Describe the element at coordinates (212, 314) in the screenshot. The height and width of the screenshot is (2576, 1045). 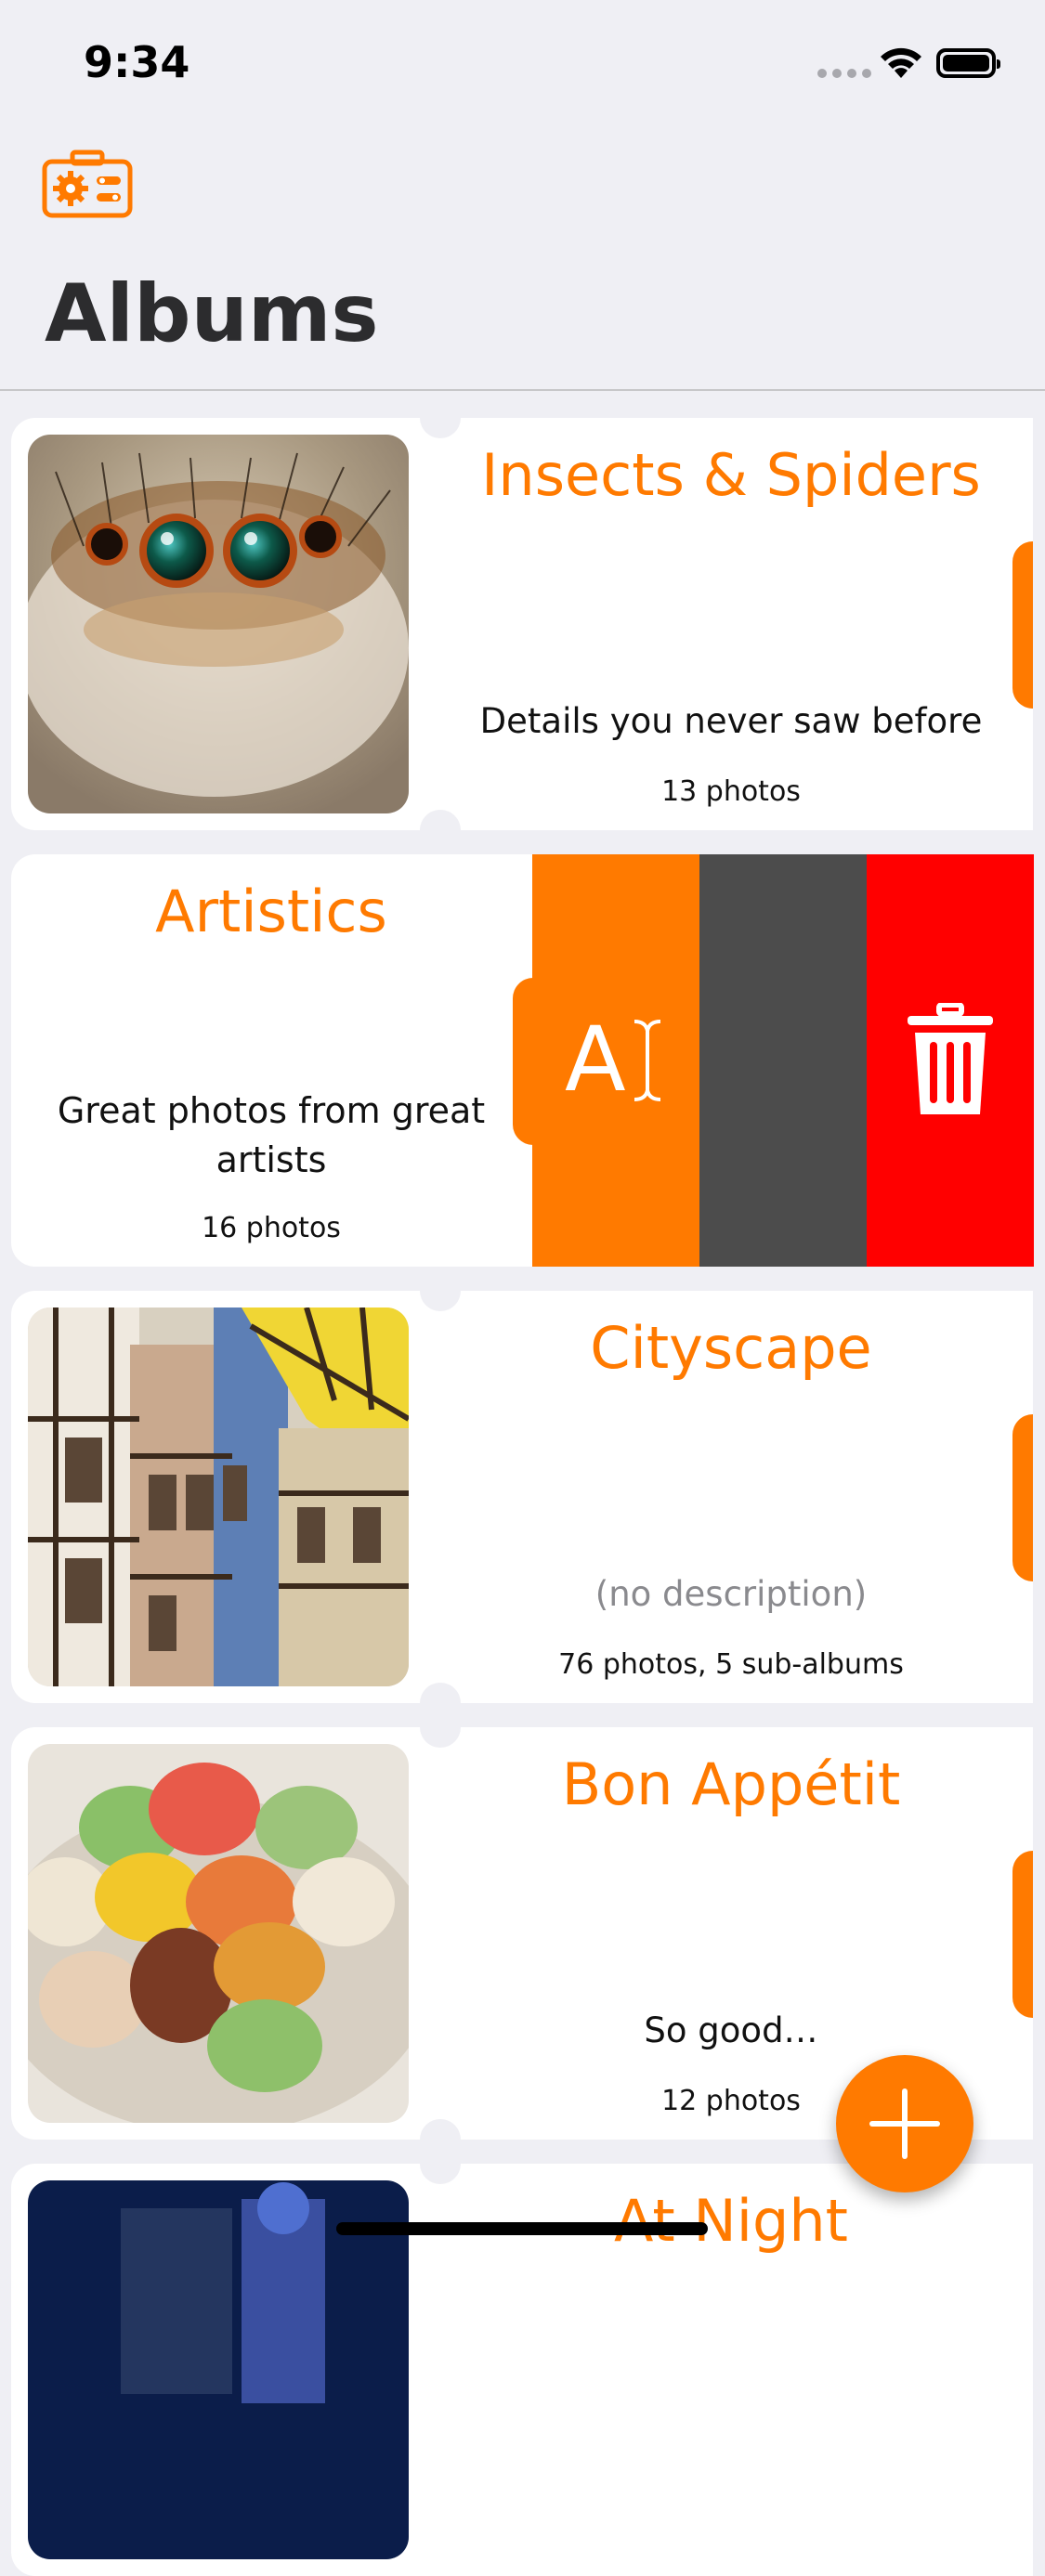
I see `page-title: Albums` at that location.